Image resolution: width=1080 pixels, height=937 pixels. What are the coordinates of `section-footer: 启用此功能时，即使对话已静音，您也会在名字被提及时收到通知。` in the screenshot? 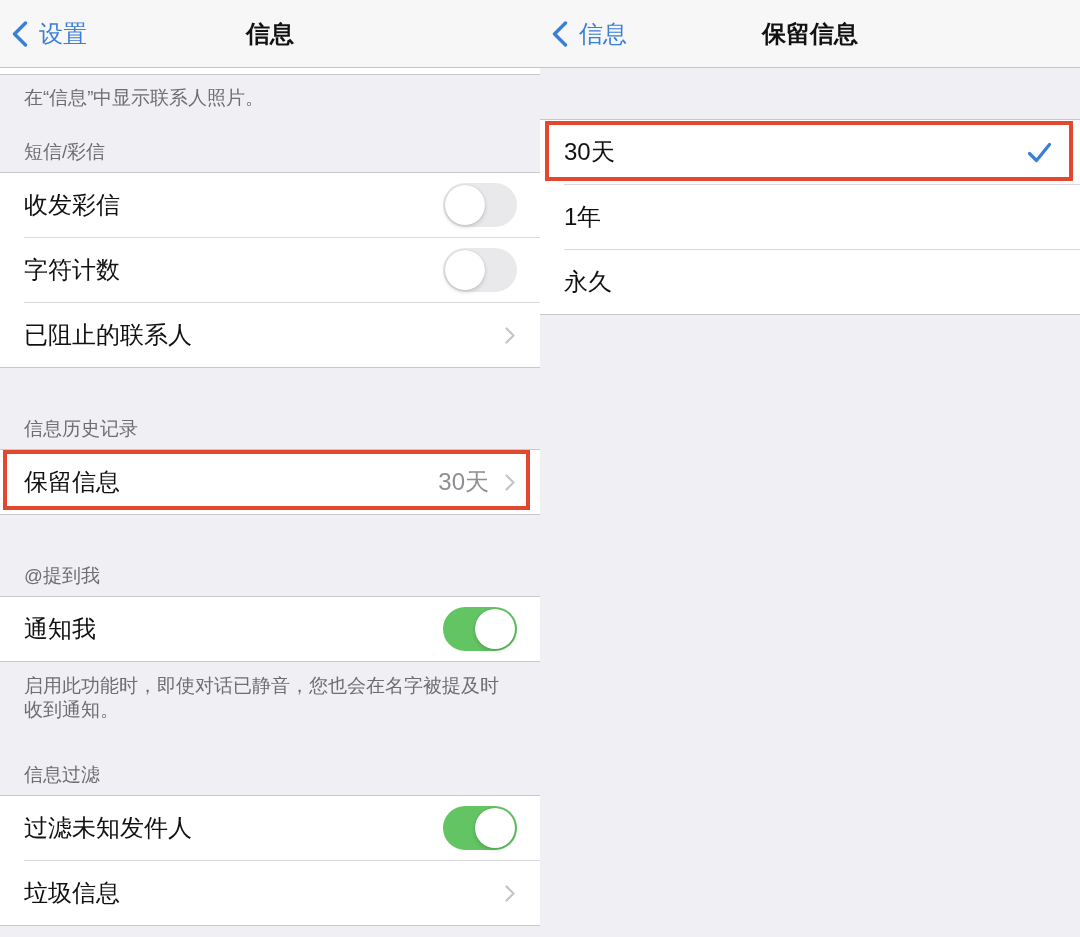 It's located at (270, 692).